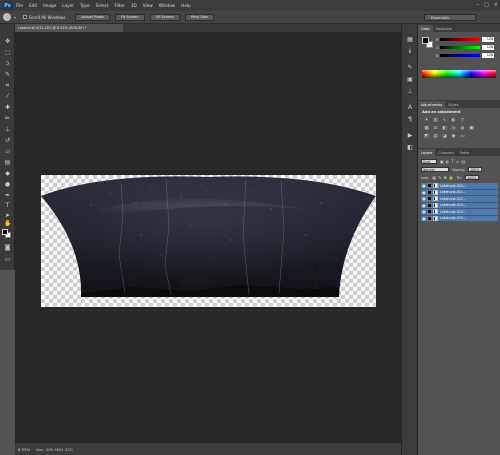 This screenshot has width=500, height=455. I want to click on red-channel-row: R 128, so click(467, 39).